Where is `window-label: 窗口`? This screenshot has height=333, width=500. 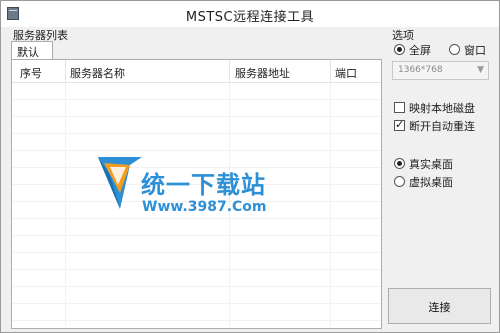 window-label: 窗口 is located at coordinates (475, 50).